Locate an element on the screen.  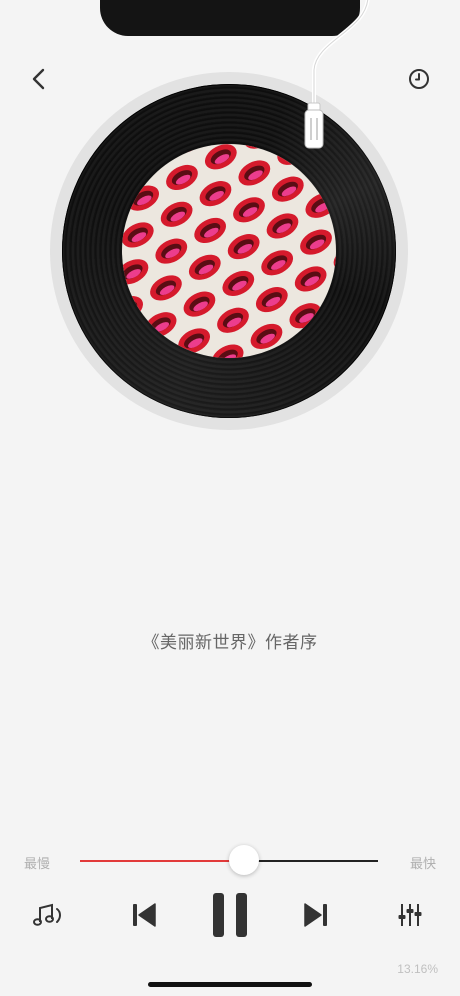
pause-icon is located at coordinates (230, 915).